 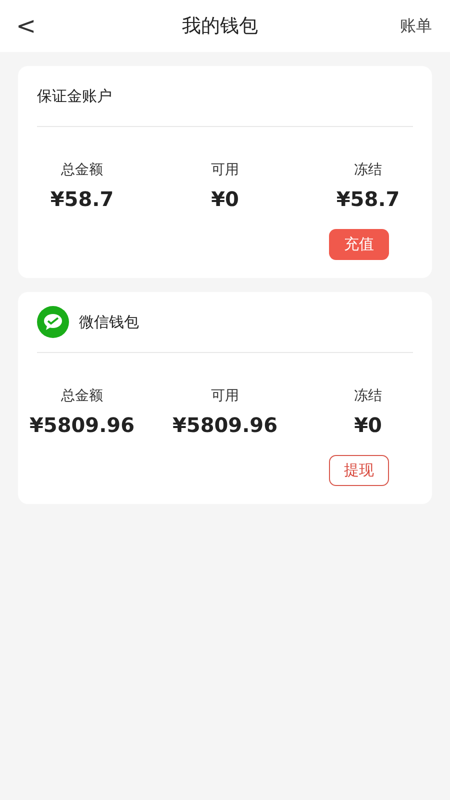 I want to click on chat-bubble-icon, so click(x=53, y=322).